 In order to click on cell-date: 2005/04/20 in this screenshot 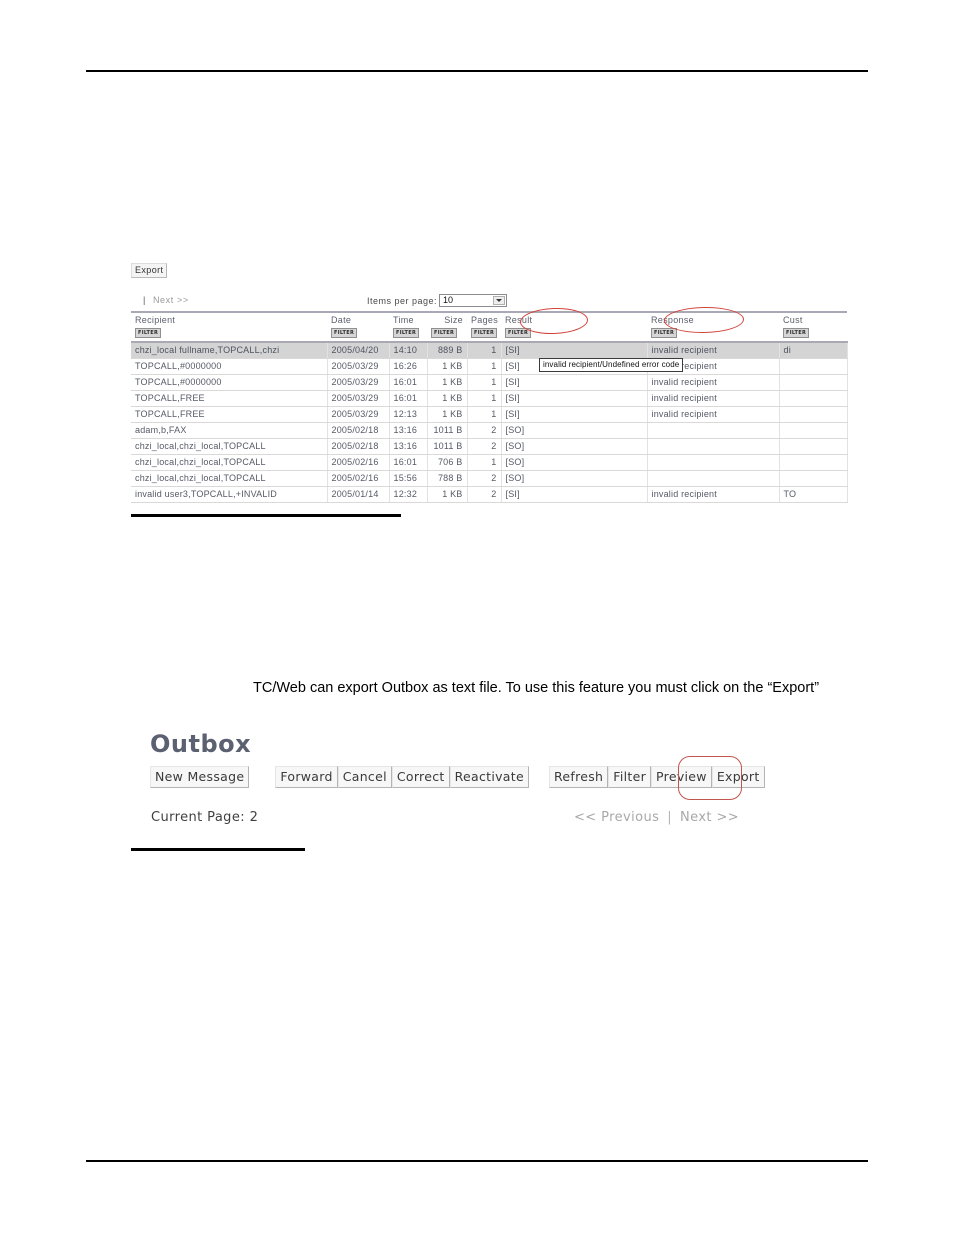, I will do `click(358, 350)`.